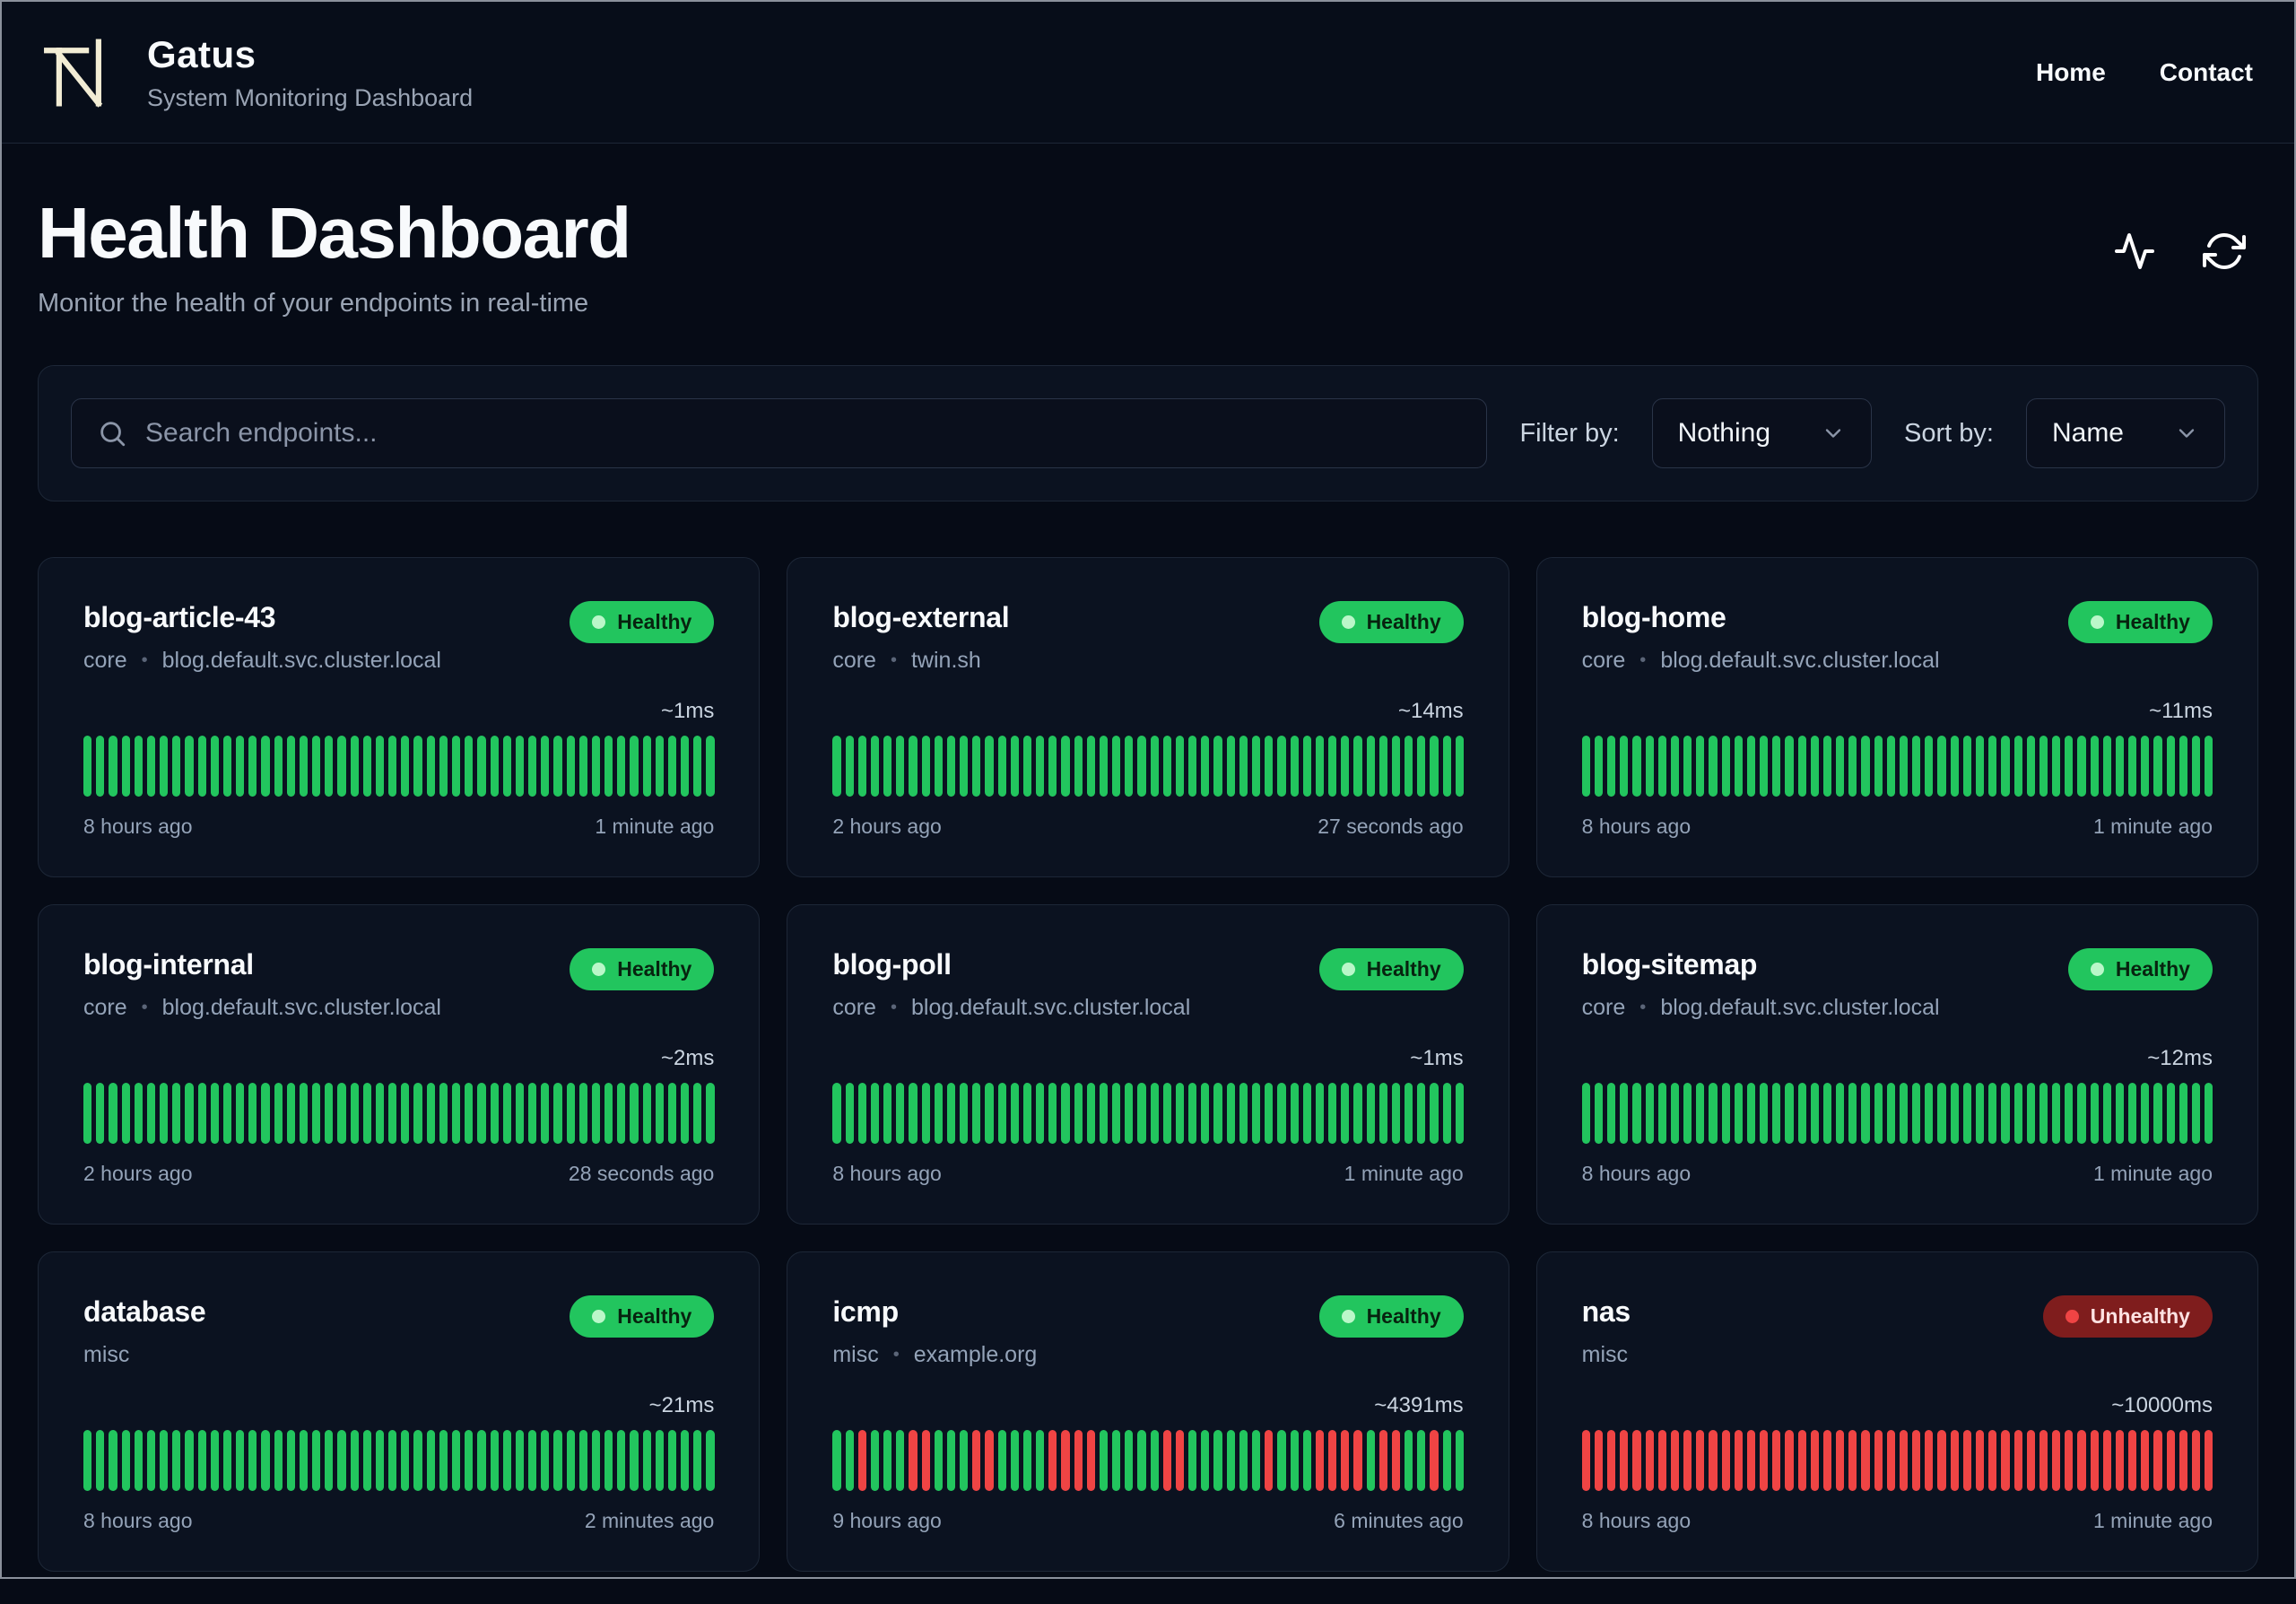 This screenshot has height=1604, width=2296. Describe the element at coordinates (2206, 72) in the screenshot. I see `nav-link-contact: Contact` at that location.